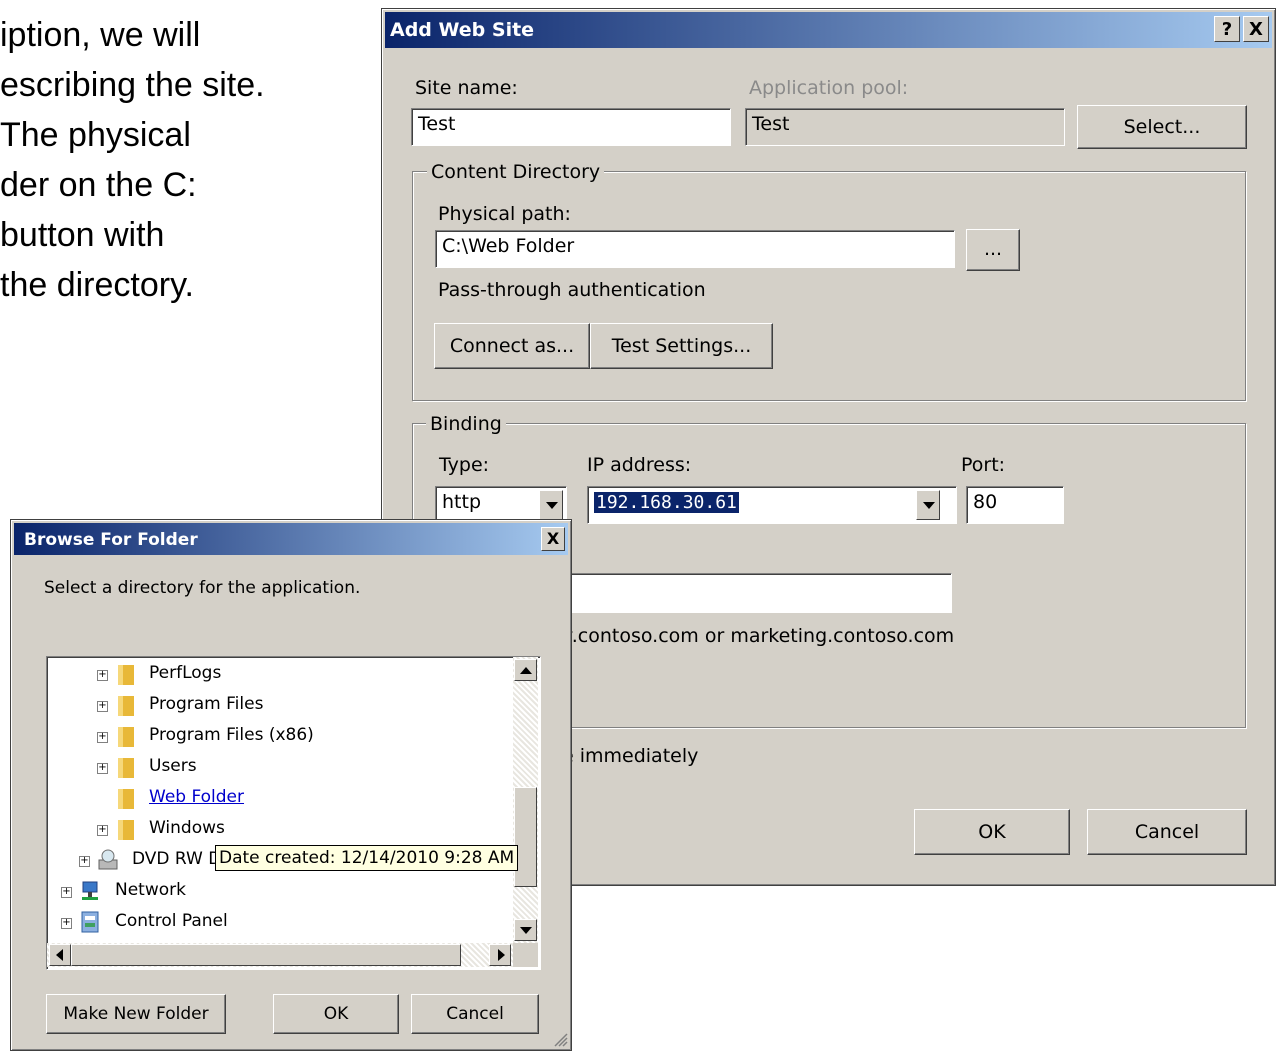 The height and width of the screenshot is (1053, 1278). I want to click on physical-path-label: Physical path:, so click(504, 214).